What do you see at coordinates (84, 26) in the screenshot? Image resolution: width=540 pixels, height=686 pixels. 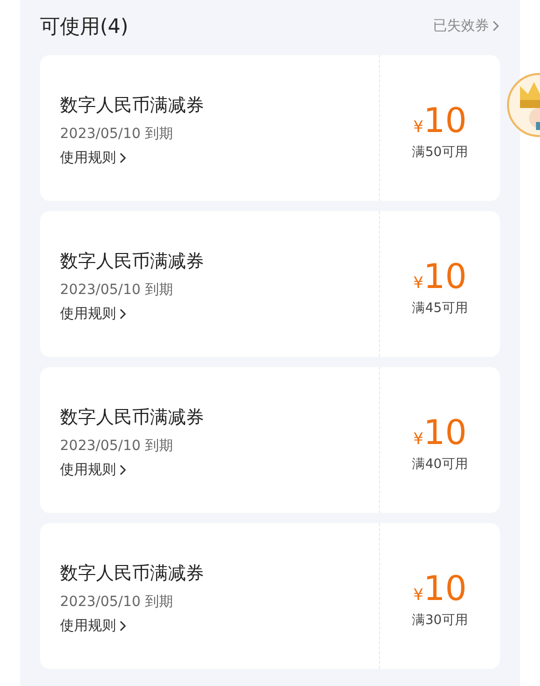 I see `section-title: 可使用(4)` at bounding box center [84, 26].